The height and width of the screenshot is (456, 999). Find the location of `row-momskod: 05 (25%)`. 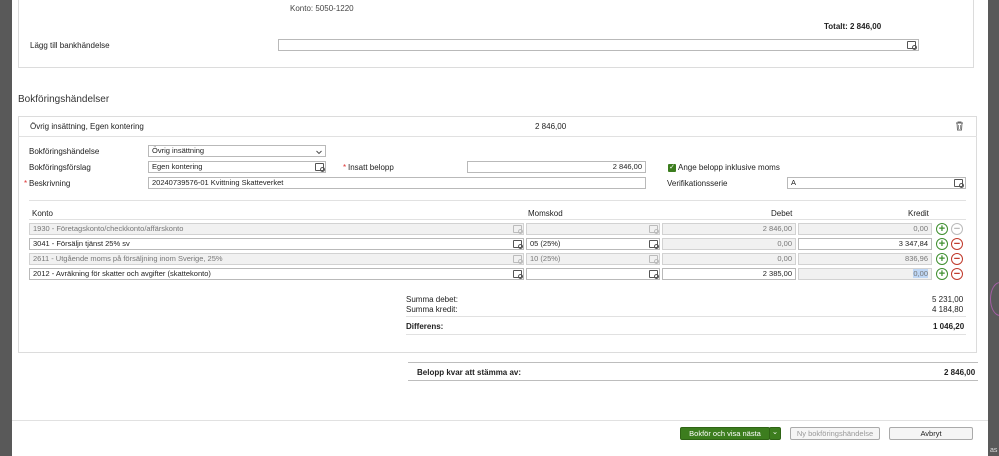

row-momskod: 05 (25%) is located at coordinates (593, 244).